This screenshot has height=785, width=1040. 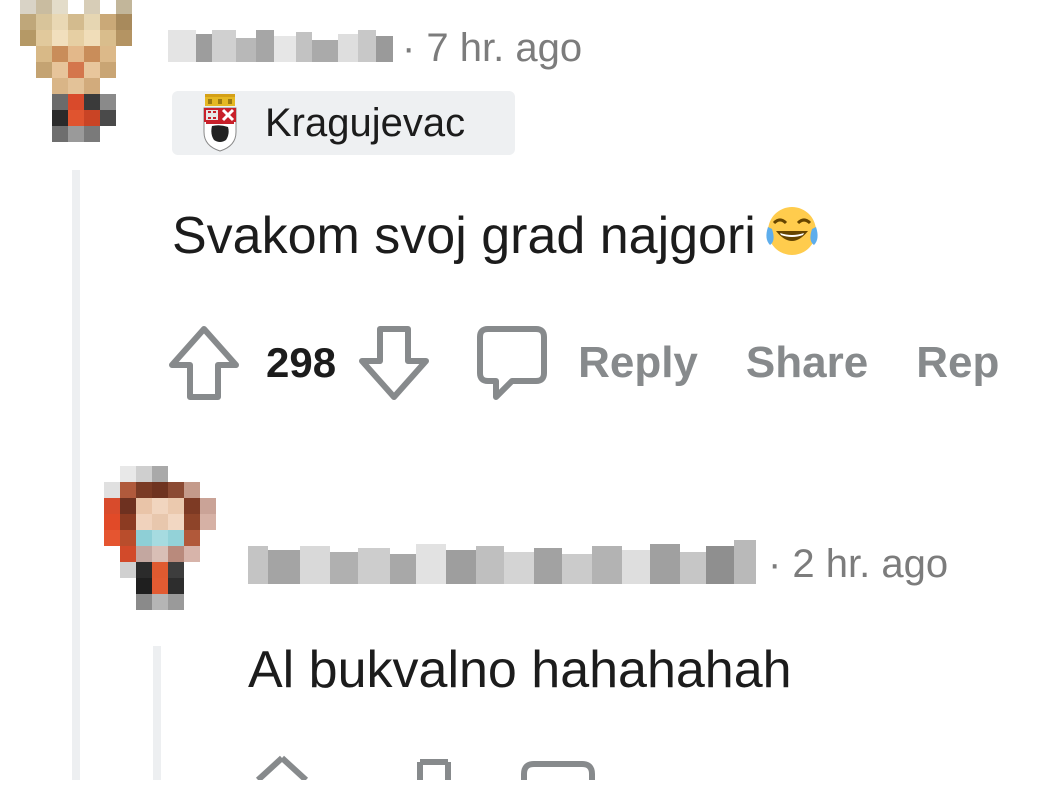 I want to click on user-avatar, so click(x=79, y=72).